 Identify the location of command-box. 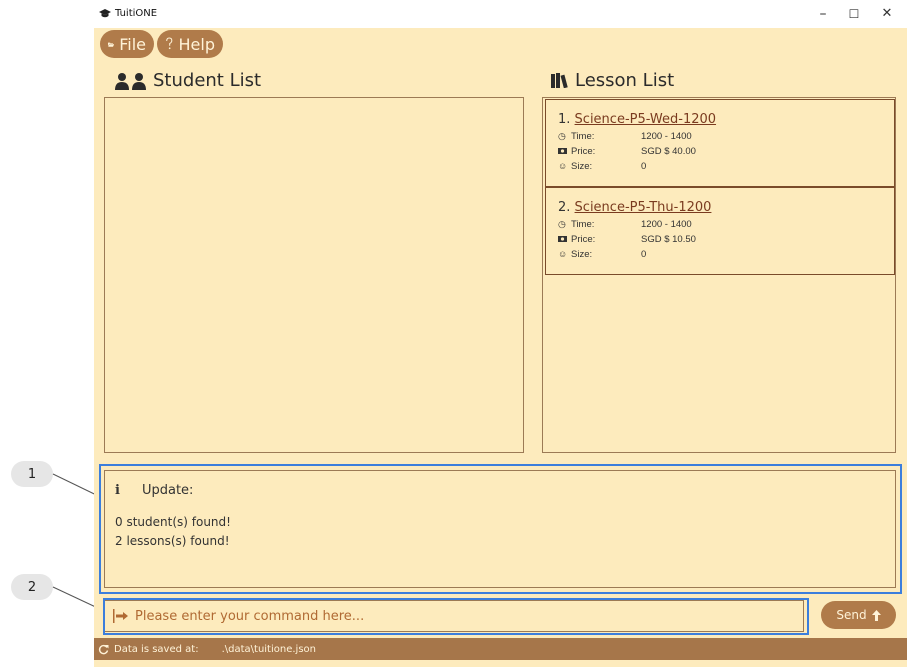
(454, 616).